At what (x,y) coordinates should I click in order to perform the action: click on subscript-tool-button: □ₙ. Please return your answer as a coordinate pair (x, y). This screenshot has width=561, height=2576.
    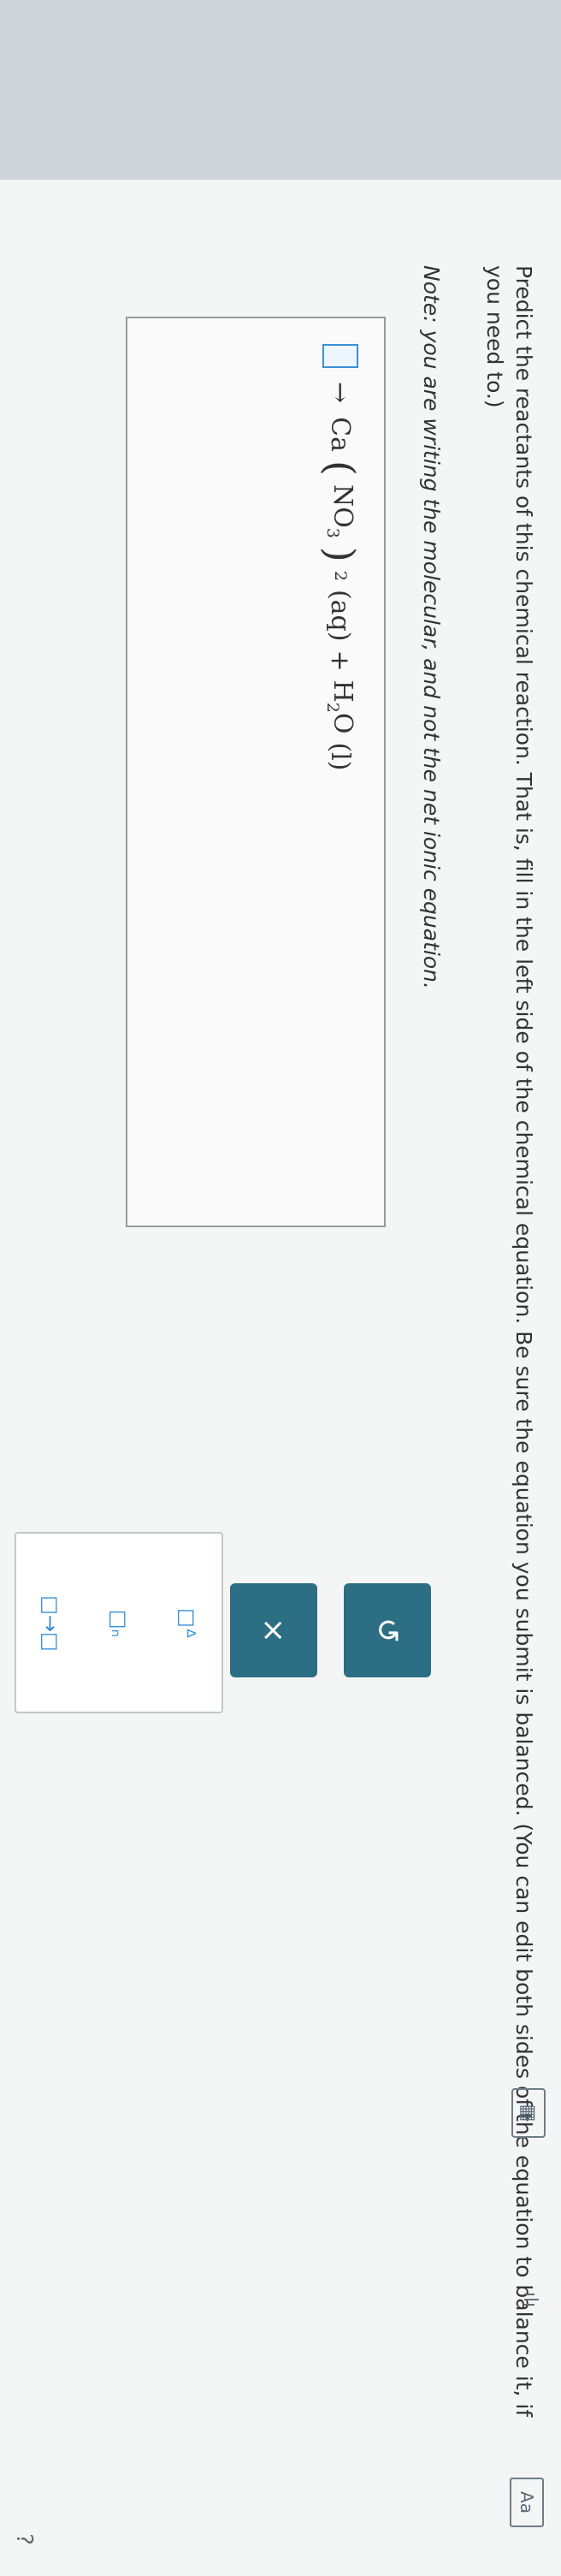
    Looking at the image, I should click on (119, 1623).